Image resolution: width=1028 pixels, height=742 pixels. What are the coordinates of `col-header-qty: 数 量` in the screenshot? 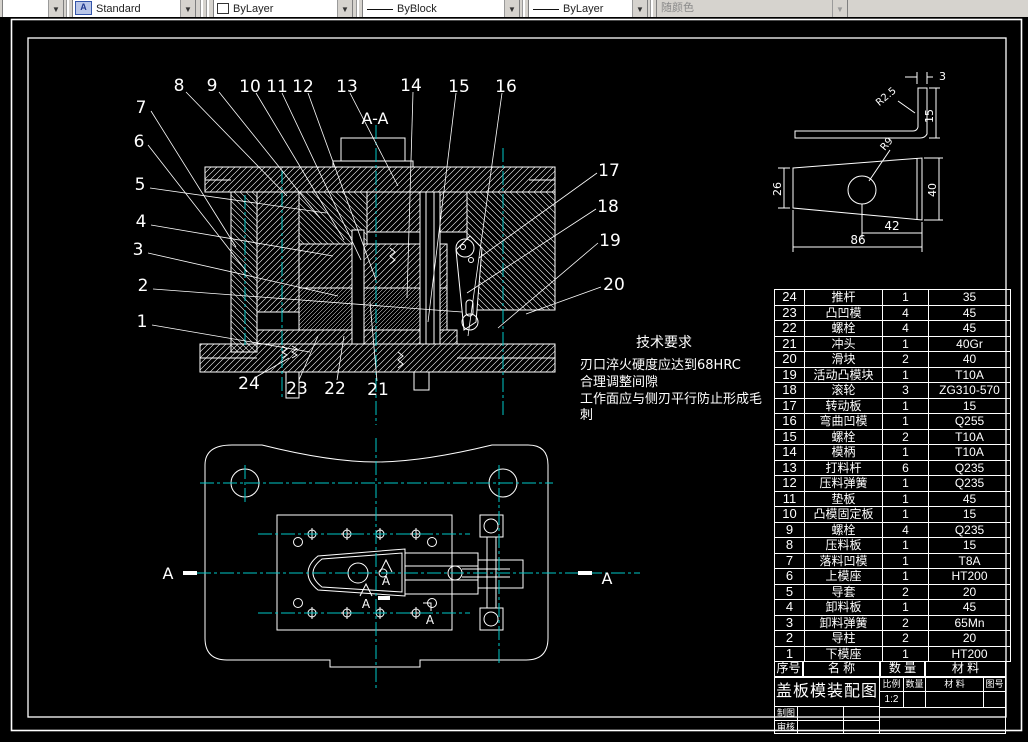 It's located at (902, 669).